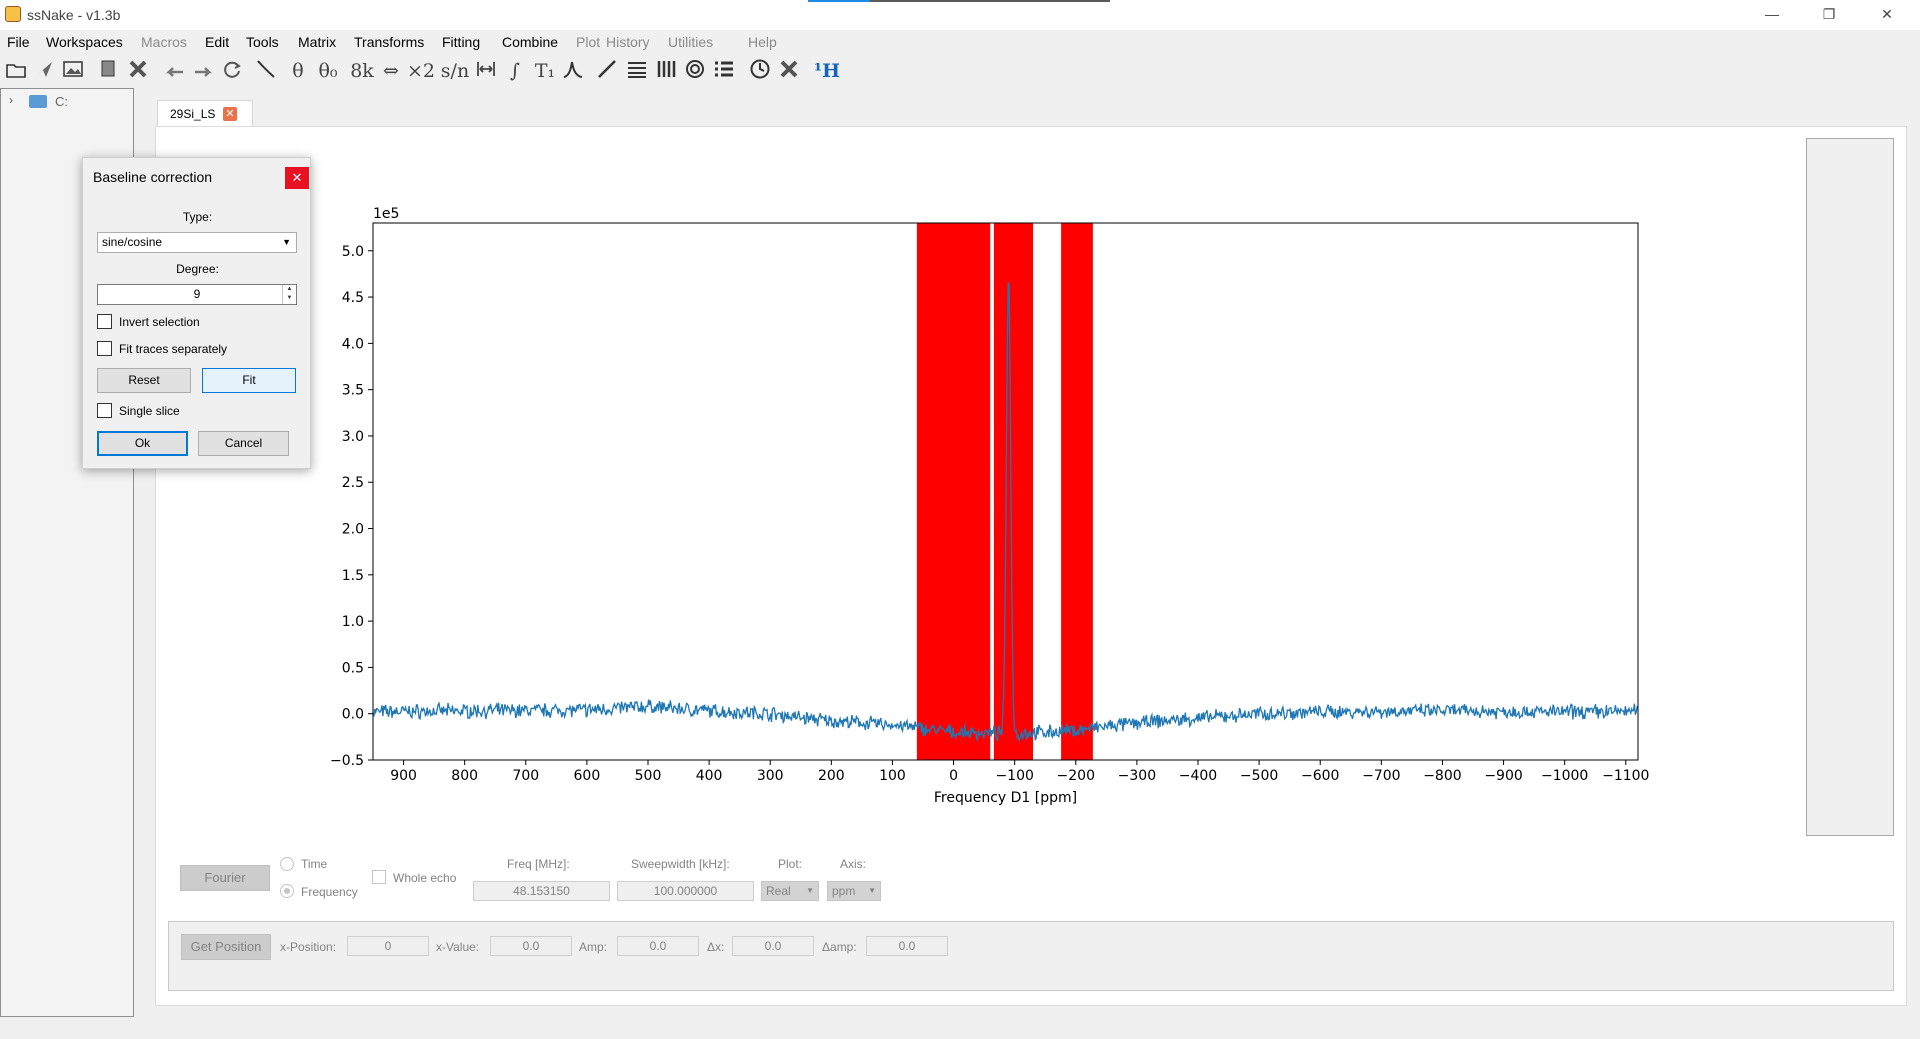 Image resolution: width=1920 pixels, height=1039 pixels. What do you see at coordinates (205, 113) in the screenshot?
I see `tab-29si-ls: 29Si_LS ✕` at bounding box center [205, 113].